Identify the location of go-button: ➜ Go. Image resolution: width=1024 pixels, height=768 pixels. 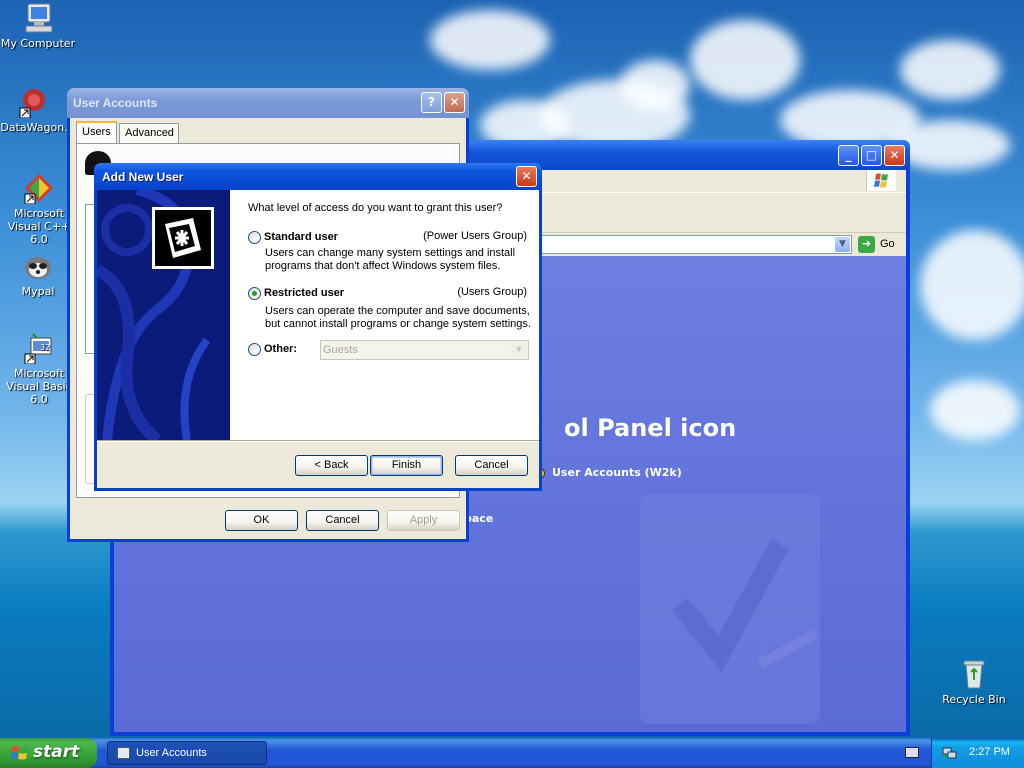
(880, 245).